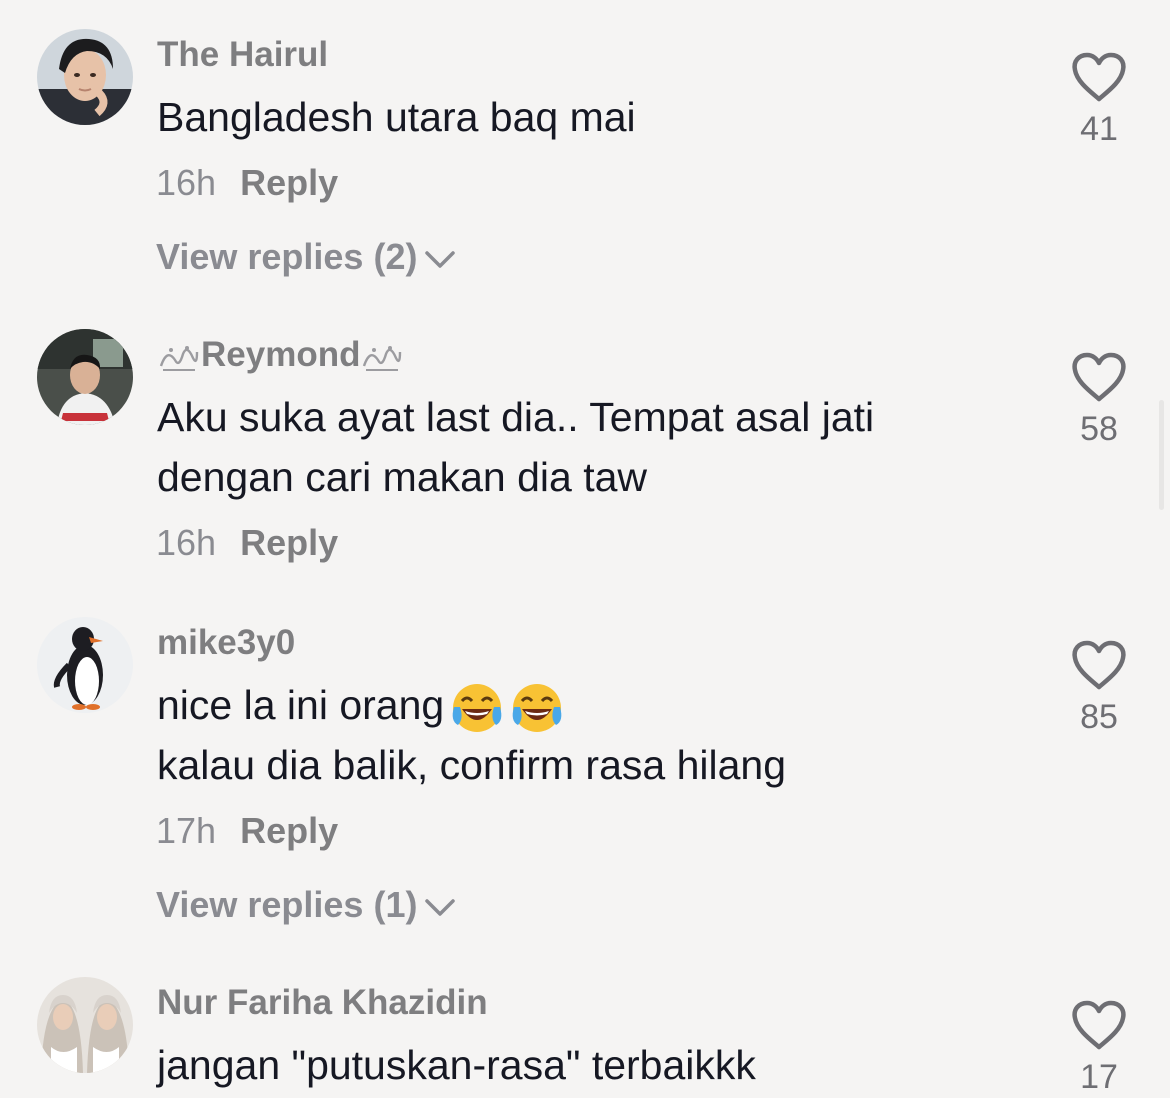  Describe the element at coordinates (226, 643) in the screenshot. I see `comment-username: mike3y0` at that location.